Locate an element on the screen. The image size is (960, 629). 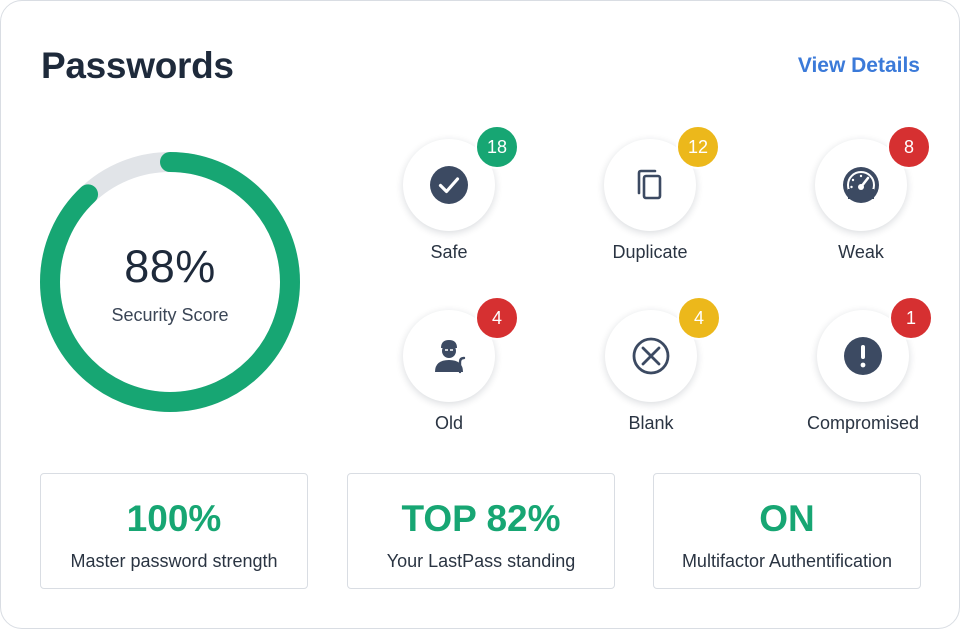
old-person-icon is located at coordinates (450, 357).